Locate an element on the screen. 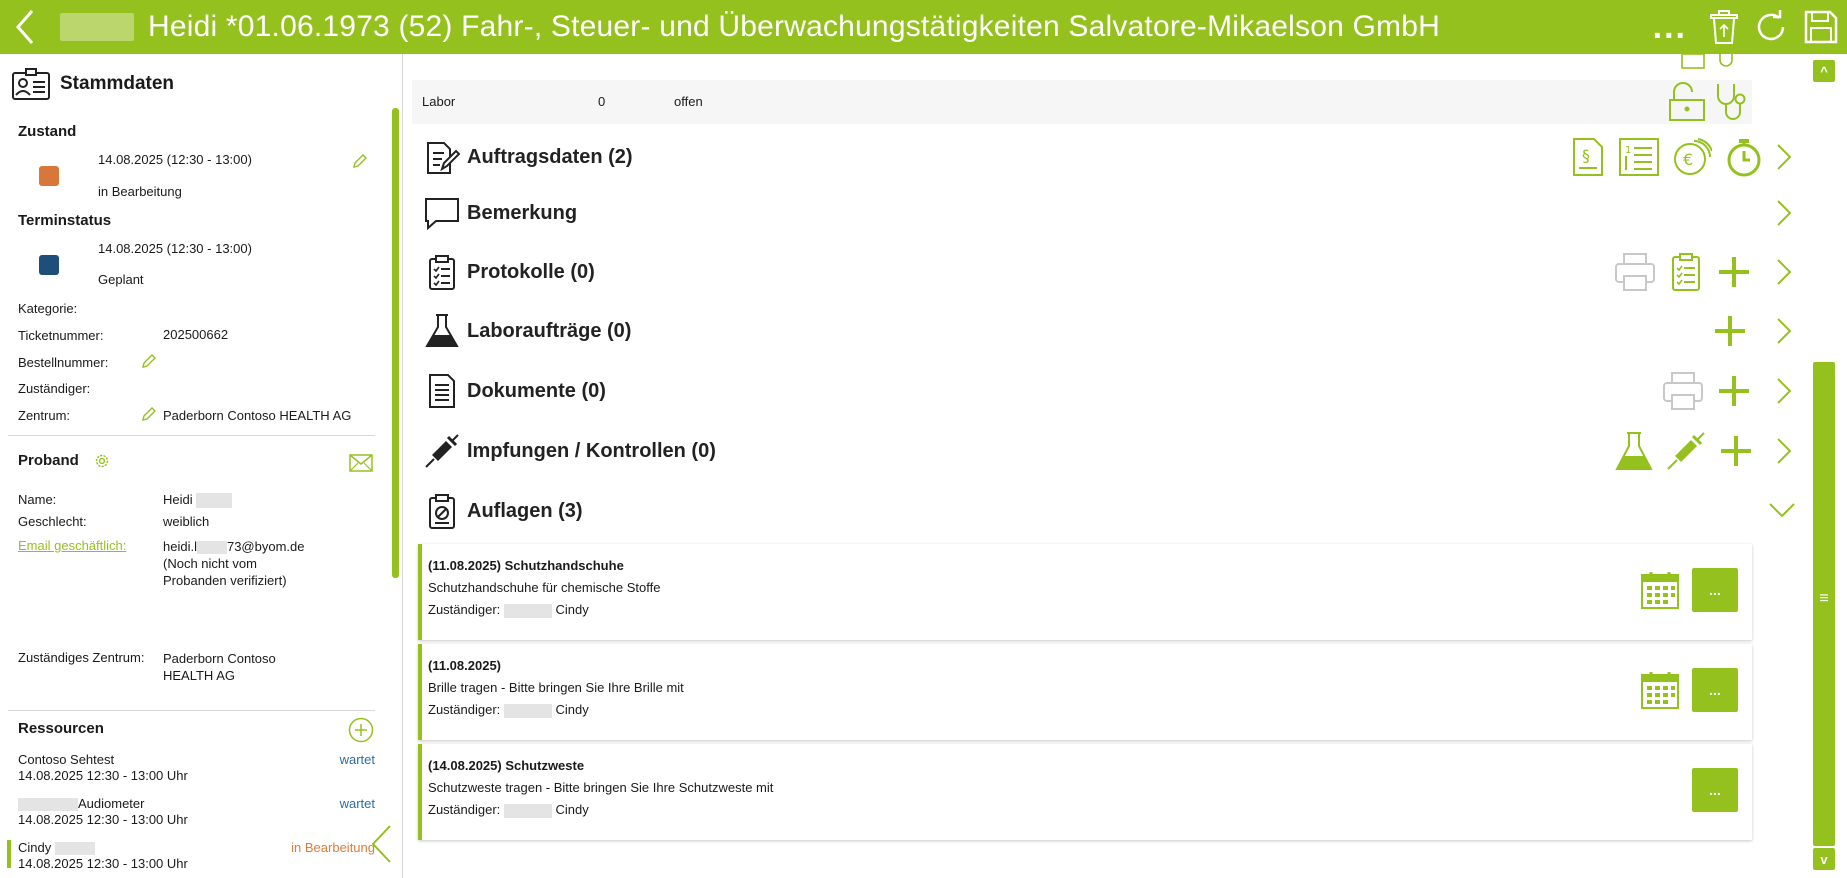 Image resolution: width=1847 pixels, height=878 pixels. chevron-down-icon is located at coordinates (1782, 510).